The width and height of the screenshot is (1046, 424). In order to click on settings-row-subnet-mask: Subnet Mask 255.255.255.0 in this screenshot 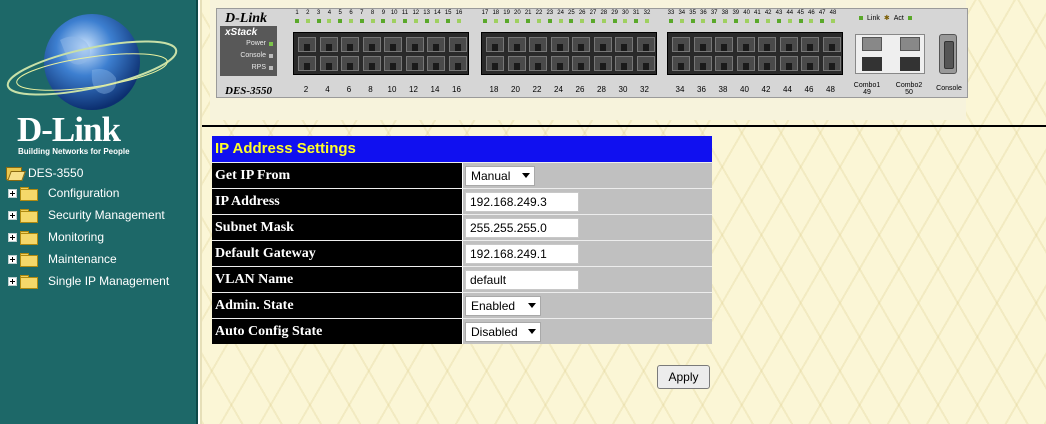, I will do `click(462, 227)`.